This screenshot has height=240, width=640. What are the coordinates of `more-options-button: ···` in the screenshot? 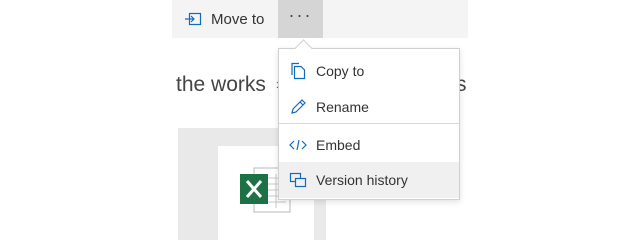 It's located at (300, 19).